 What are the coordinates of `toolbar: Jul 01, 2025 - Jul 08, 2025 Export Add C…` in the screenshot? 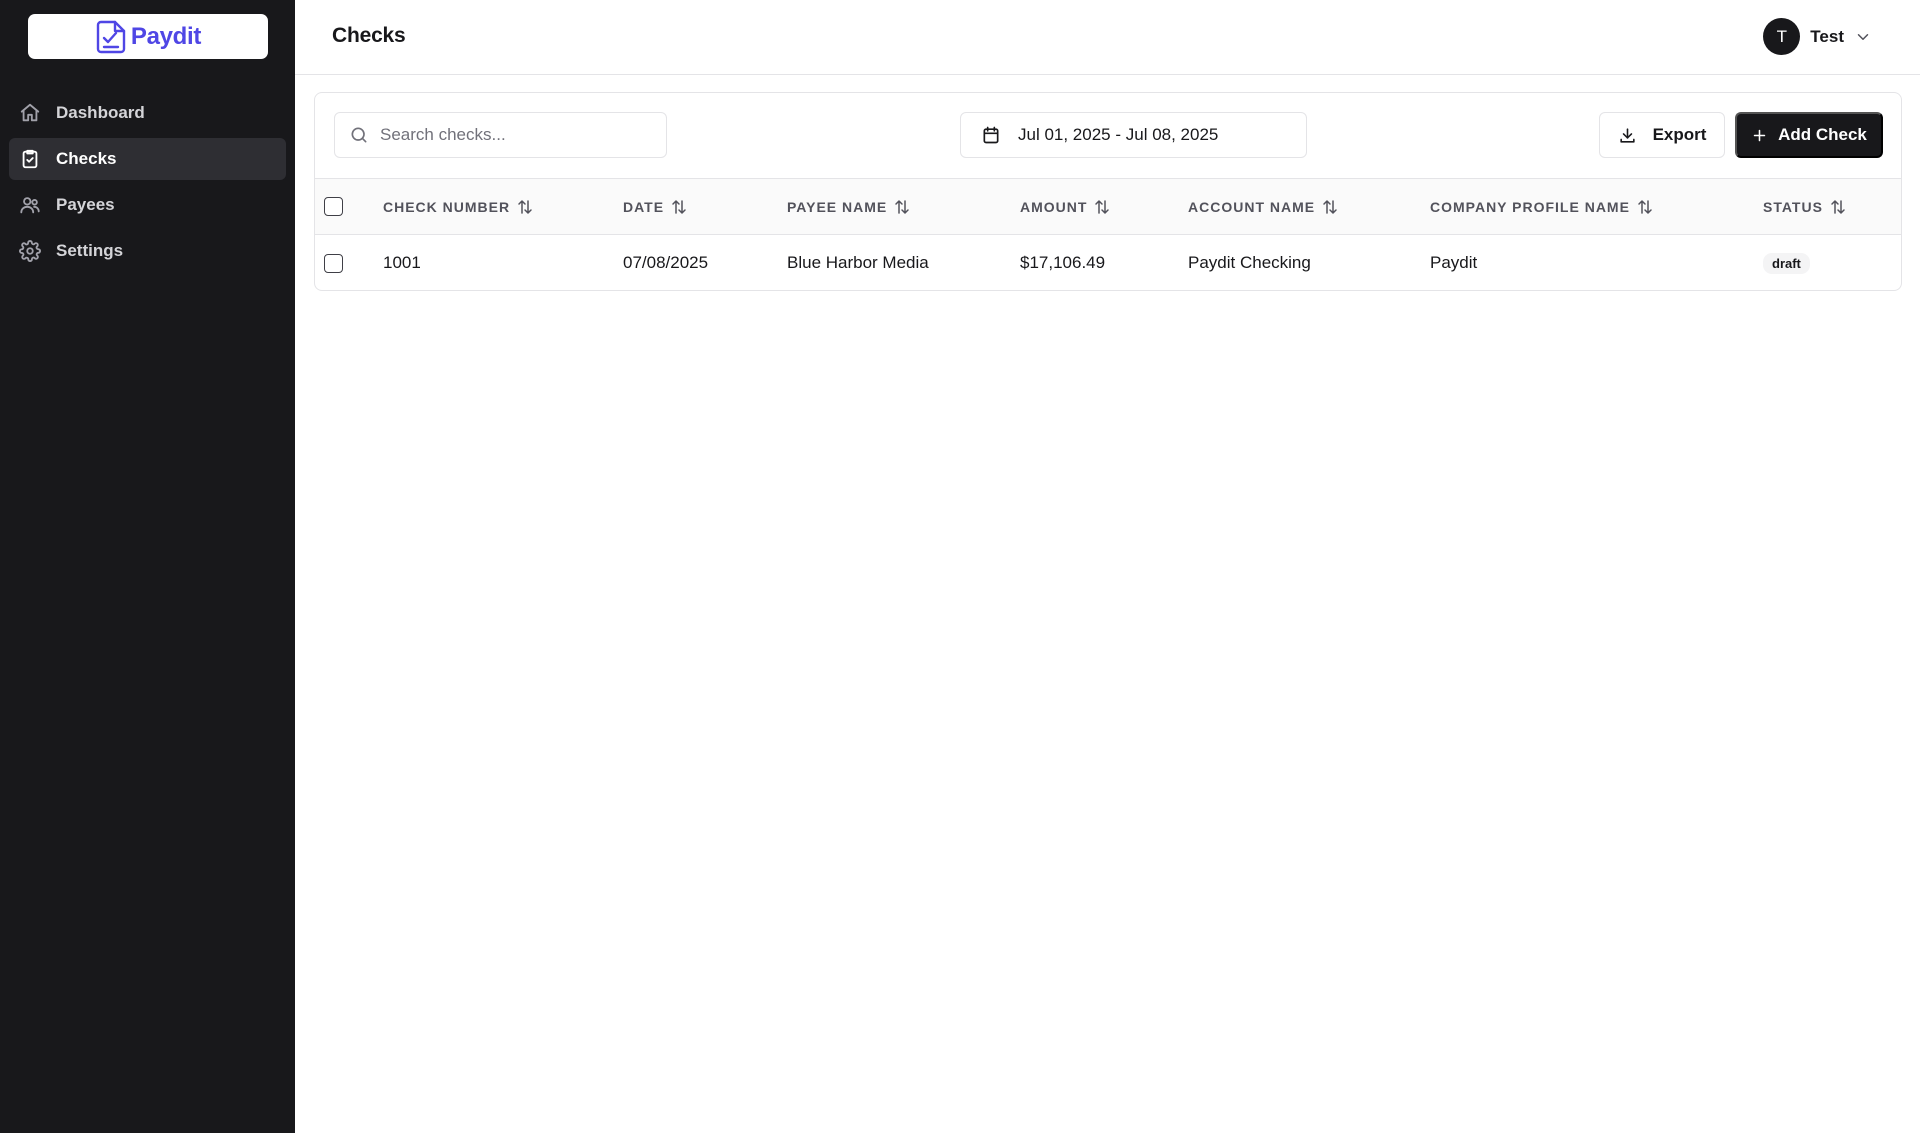 It's located at (1108, 135).